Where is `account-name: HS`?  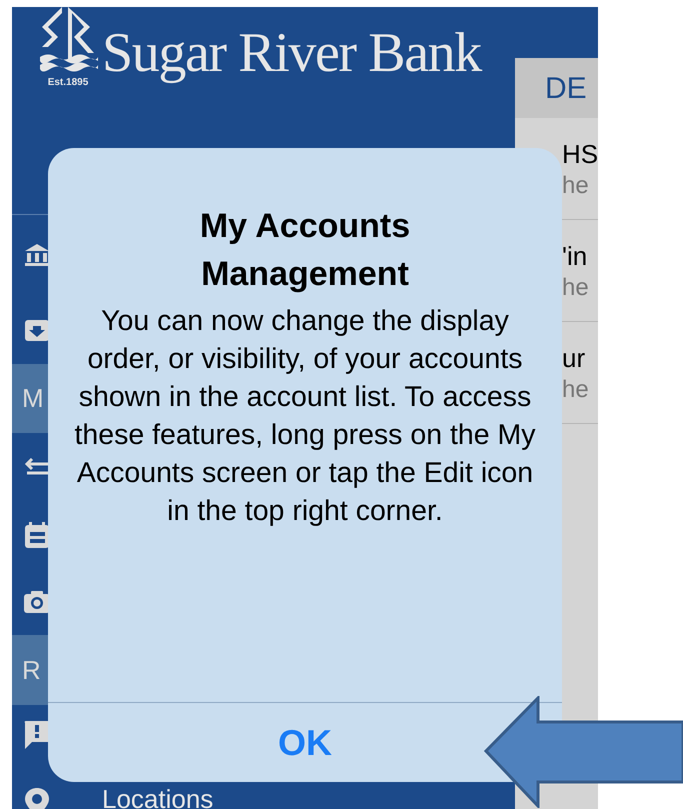
account-name: HS is located at coordinates (580, 154).